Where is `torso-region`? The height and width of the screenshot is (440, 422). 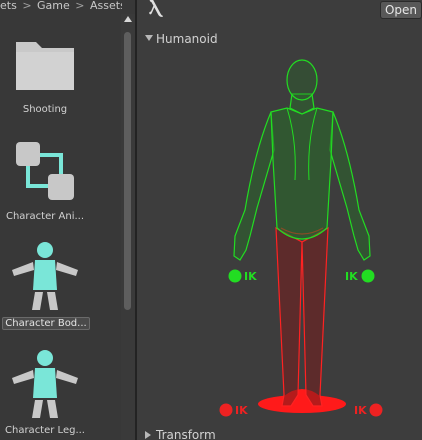 torso-region is located at coordinates (302, 173).